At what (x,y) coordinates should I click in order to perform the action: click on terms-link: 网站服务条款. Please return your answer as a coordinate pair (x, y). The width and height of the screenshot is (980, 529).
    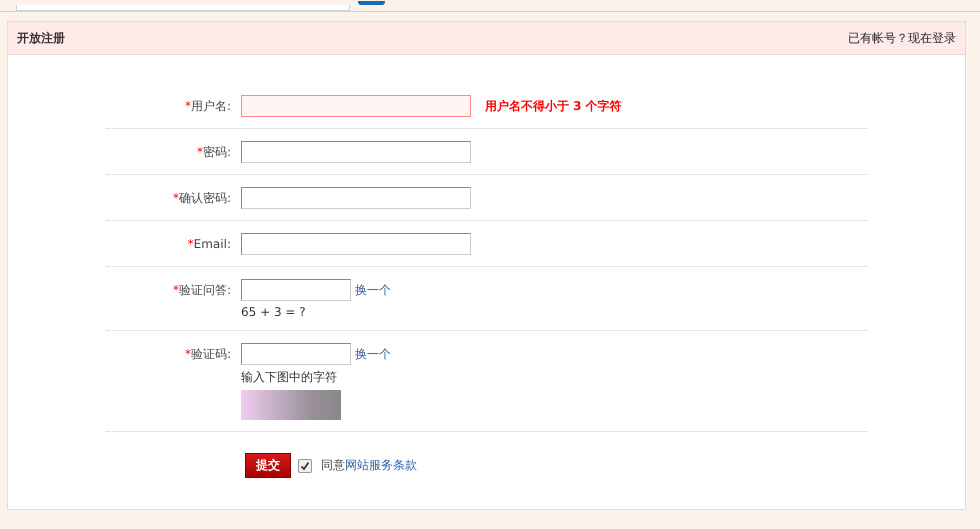
    Looking at the image, I should click on (381, 465).